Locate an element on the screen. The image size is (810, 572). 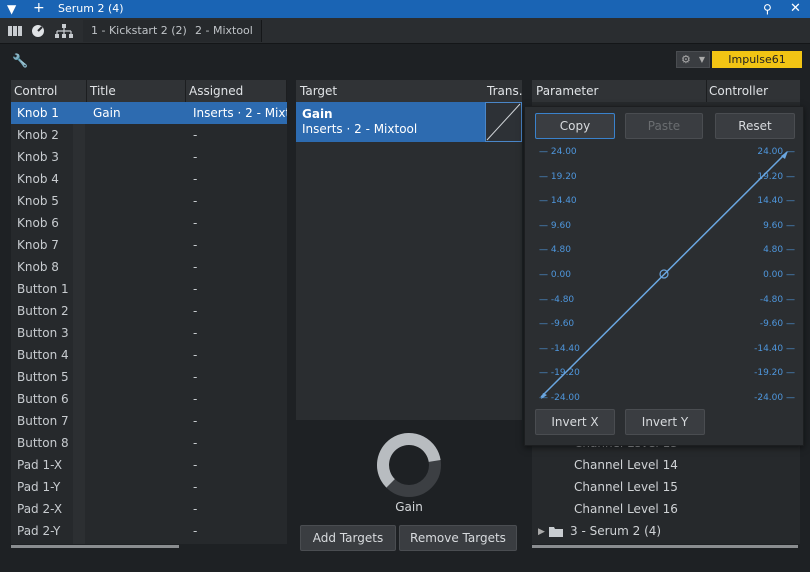
parameter-header: Parameter Controller is located at coordinates (666, 91).